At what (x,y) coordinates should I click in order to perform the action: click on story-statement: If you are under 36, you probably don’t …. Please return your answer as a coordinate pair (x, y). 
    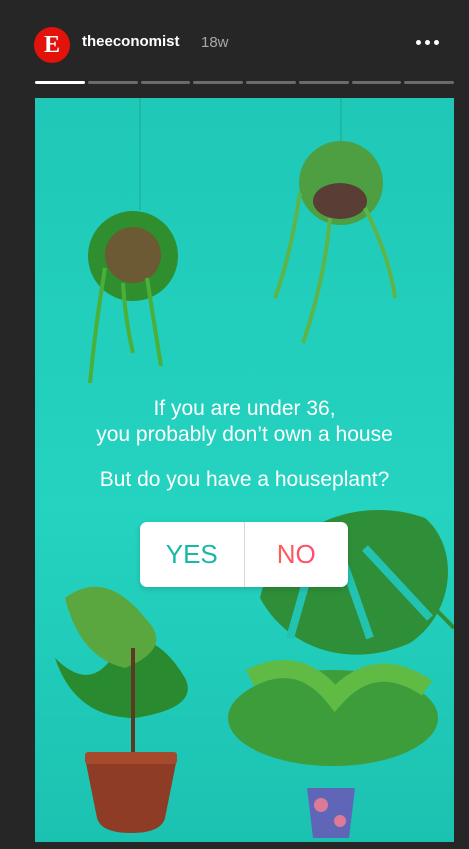
    Looking at the image, I should click on (244, 422).